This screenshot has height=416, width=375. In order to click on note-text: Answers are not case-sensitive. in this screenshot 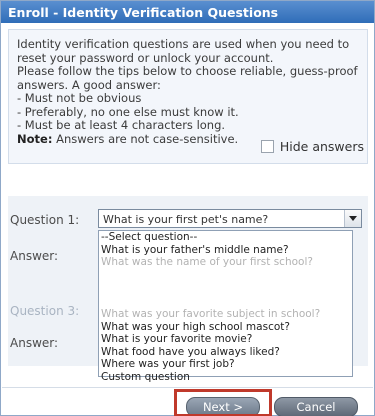, I will do `click(145, 138)`.